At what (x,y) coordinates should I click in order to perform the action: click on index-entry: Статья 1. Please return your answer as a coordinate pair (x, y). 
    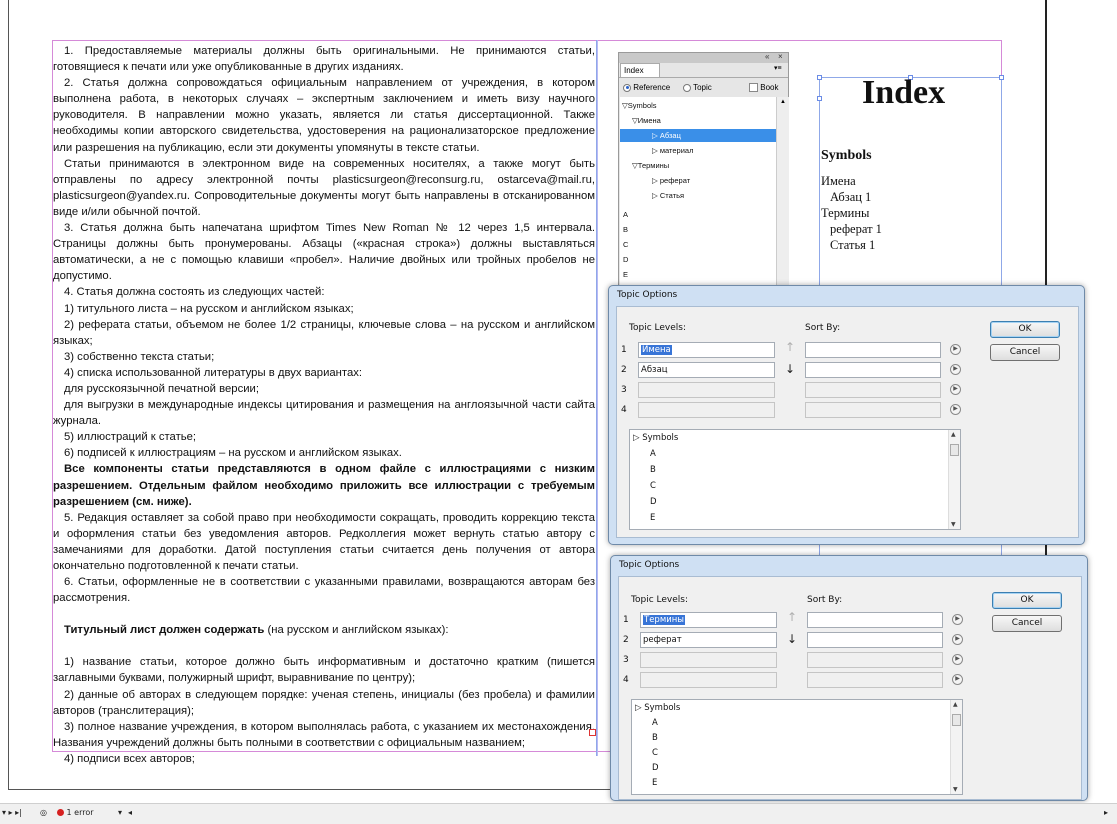
    Looking at the image, I should click on (853, 245).